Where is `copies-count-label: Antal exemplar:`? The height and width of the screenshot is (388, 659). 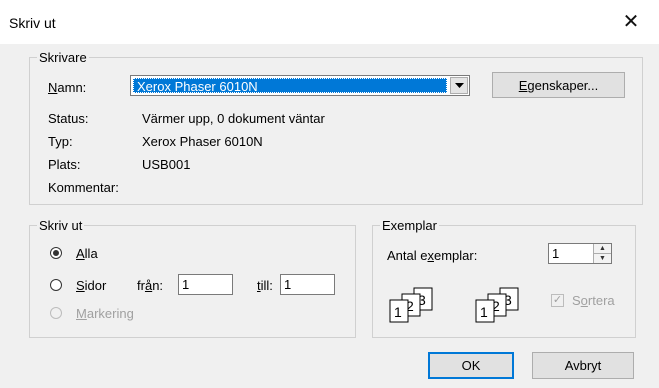 copies-count-label: Antal exemplar: is located at coordinates (432, 255).